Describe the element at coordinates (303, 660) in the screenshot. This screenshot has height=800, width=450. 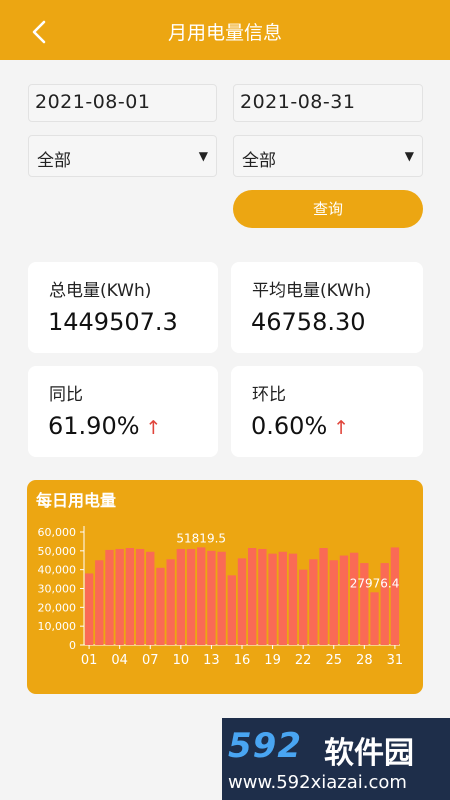
I see `x-tick-label: 22` at that location.